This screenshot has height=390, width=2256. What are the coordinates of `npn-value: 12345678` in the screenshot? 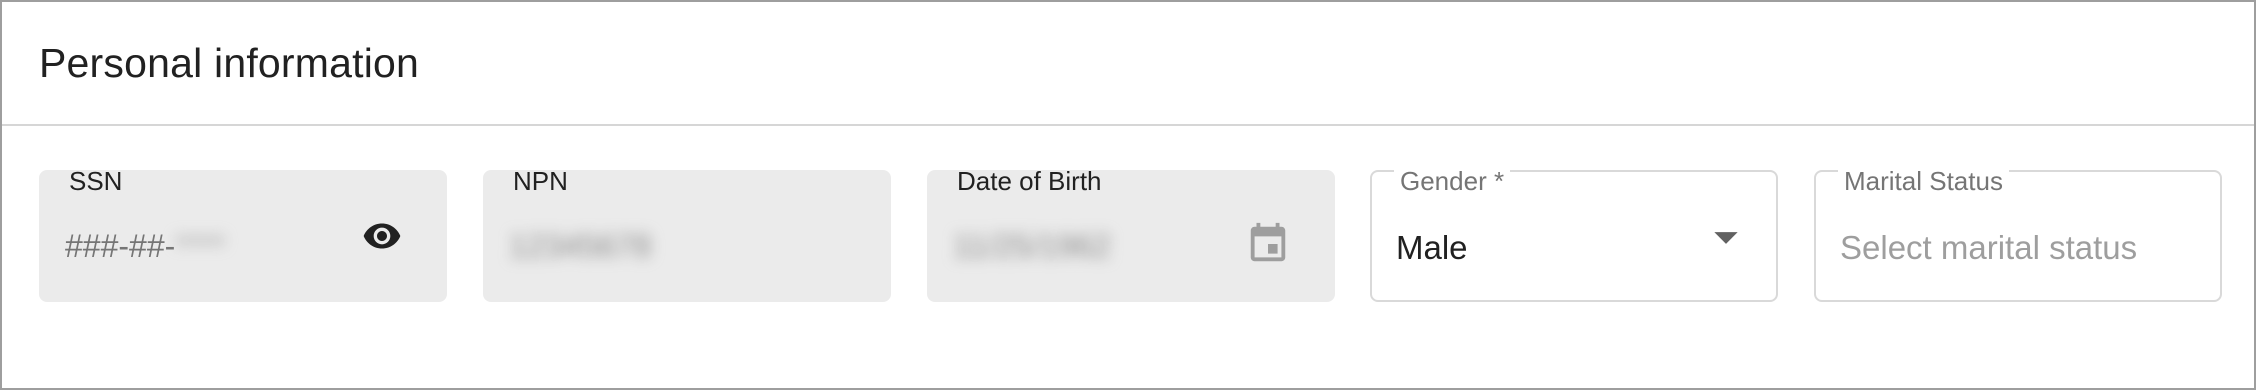 It's located at (580, 246).